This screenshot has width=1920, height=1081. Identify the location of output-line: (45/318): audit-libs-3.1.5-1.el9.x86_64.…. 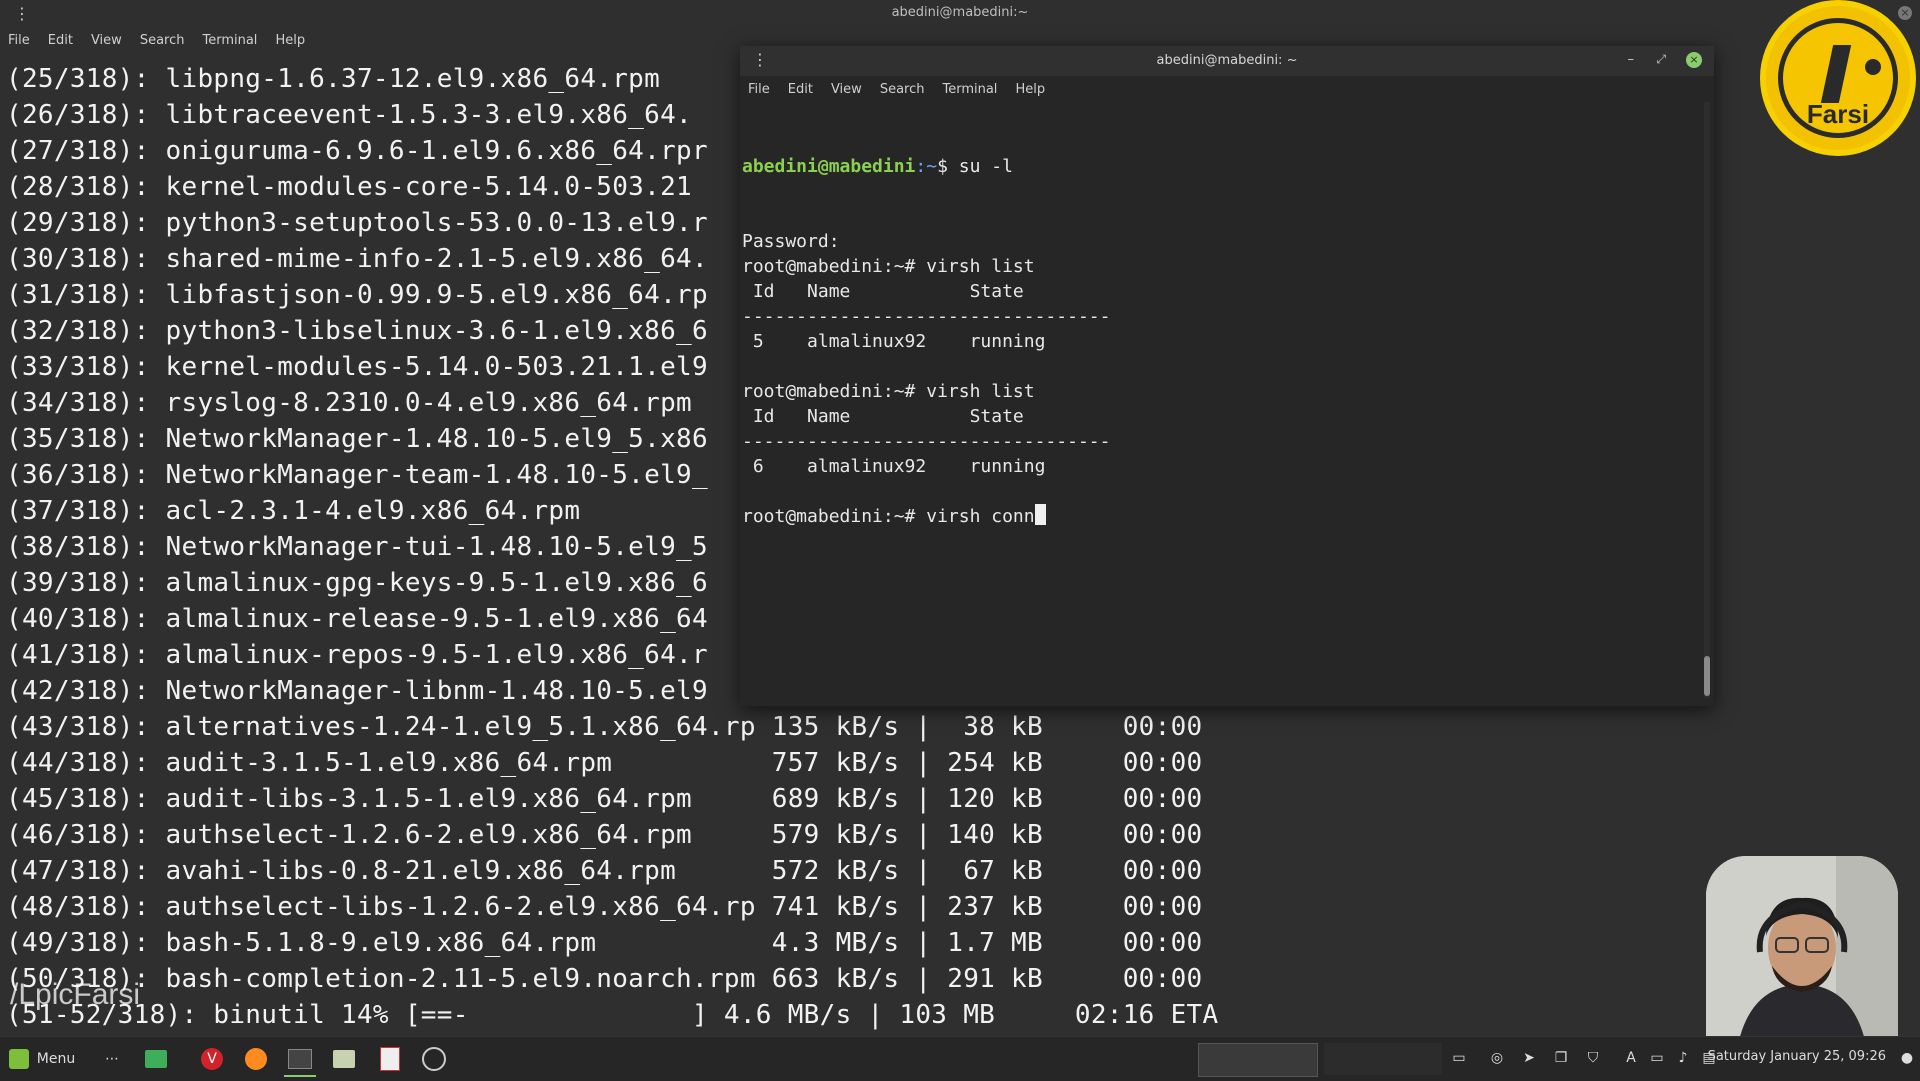
(604, 799).